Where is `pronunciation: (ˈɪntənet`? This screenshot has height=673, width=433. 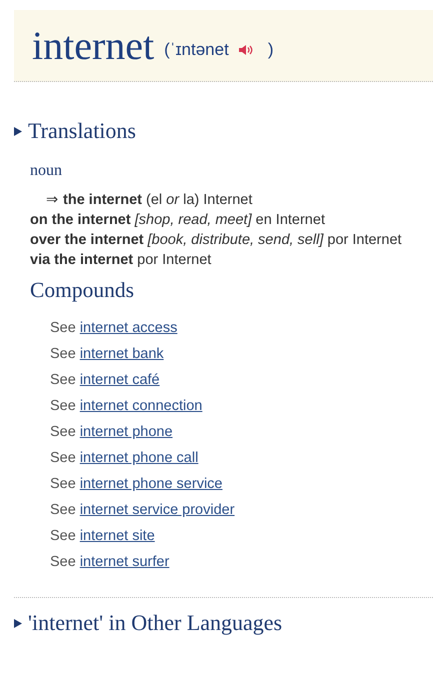 pronunciation: (ˈɪntənet is located at coordinates (196, 50).